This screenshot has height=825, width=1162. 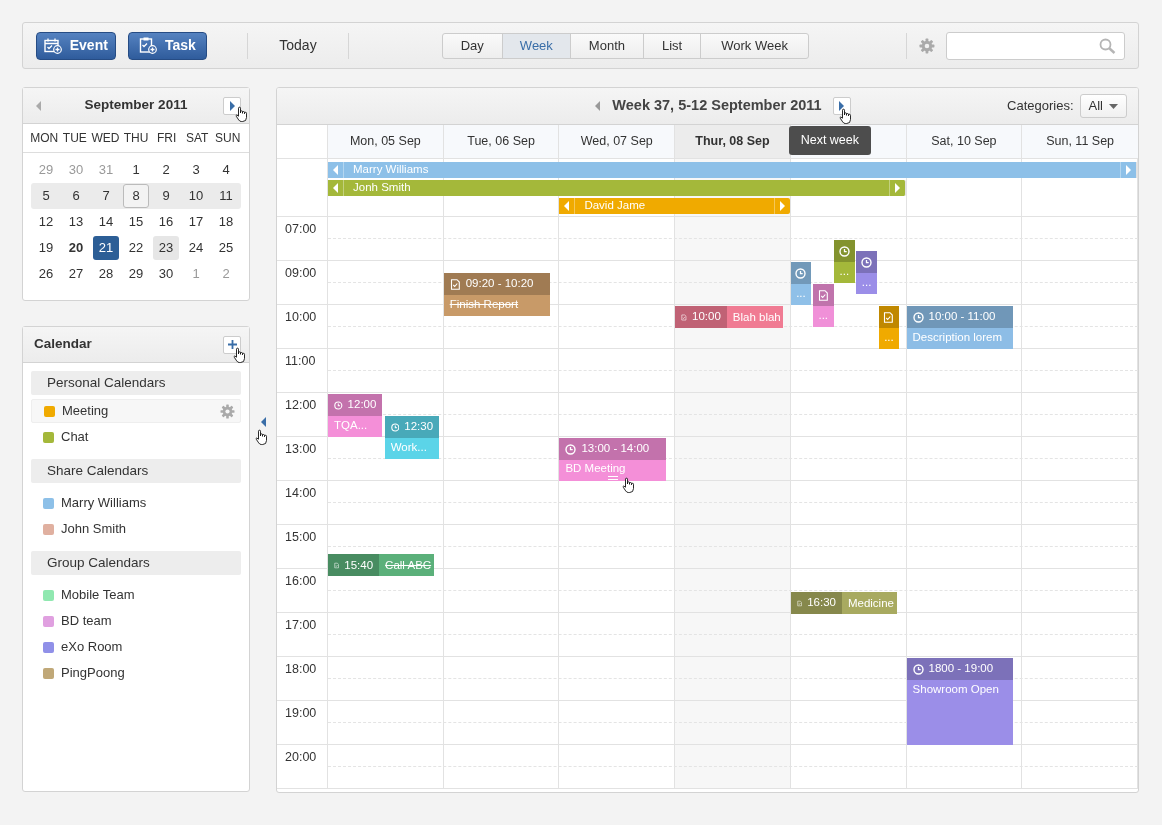 I want to click on view-tab: Work Week, so click(x=754, y=45).